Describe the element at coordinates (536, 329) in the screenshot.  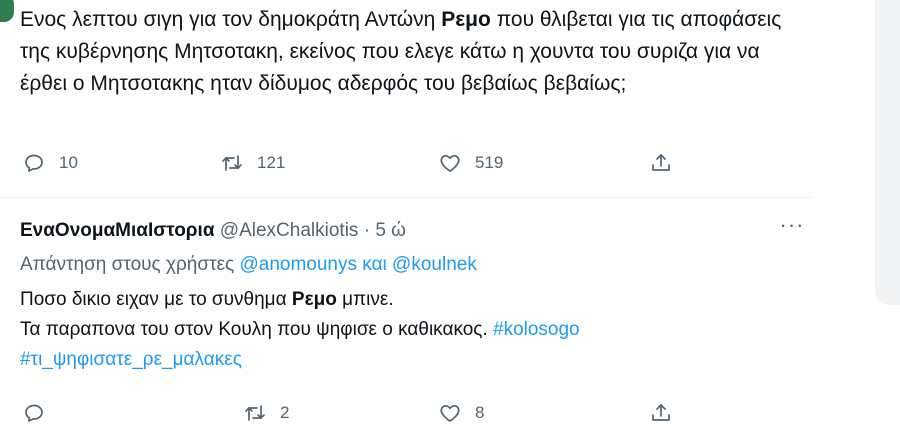
I see `hashtag-link: #kolosogo` at that location.